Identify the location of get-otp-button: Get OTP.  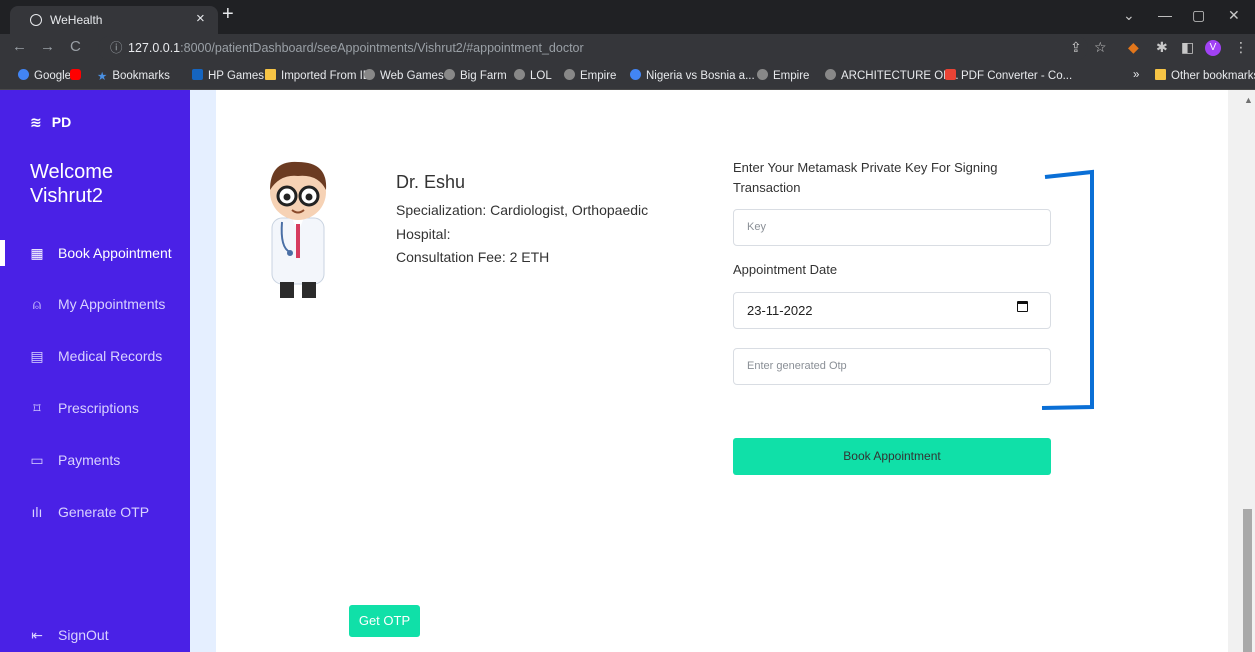
(384, 621).